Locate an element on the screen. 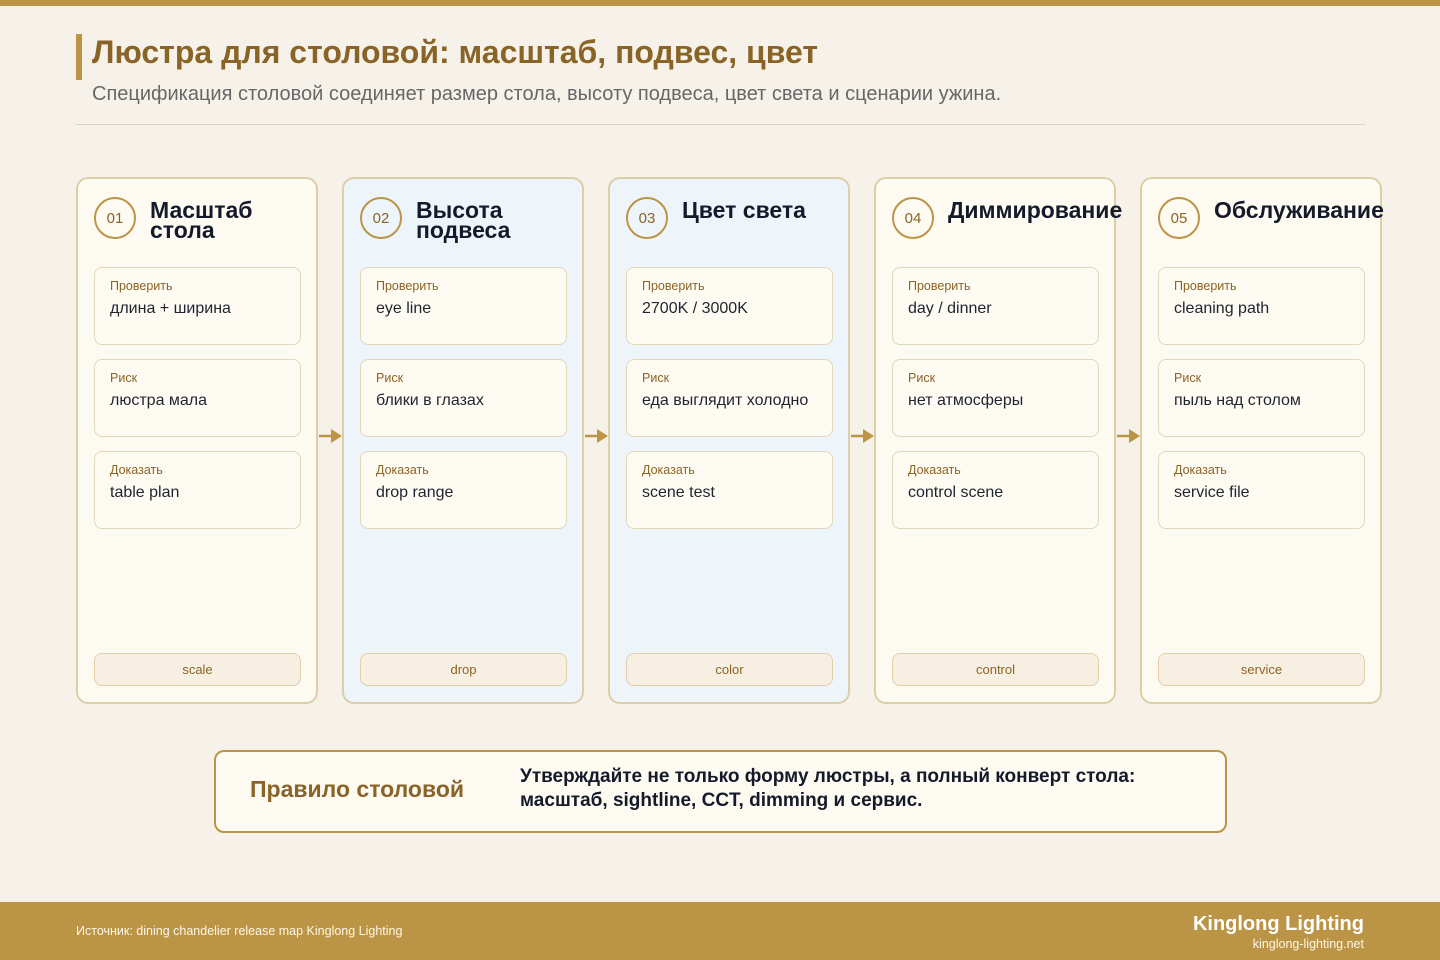 The width and height of the screenshot is (1440, 960). step-number-badge: 03 is located at coordinates (647, 218).